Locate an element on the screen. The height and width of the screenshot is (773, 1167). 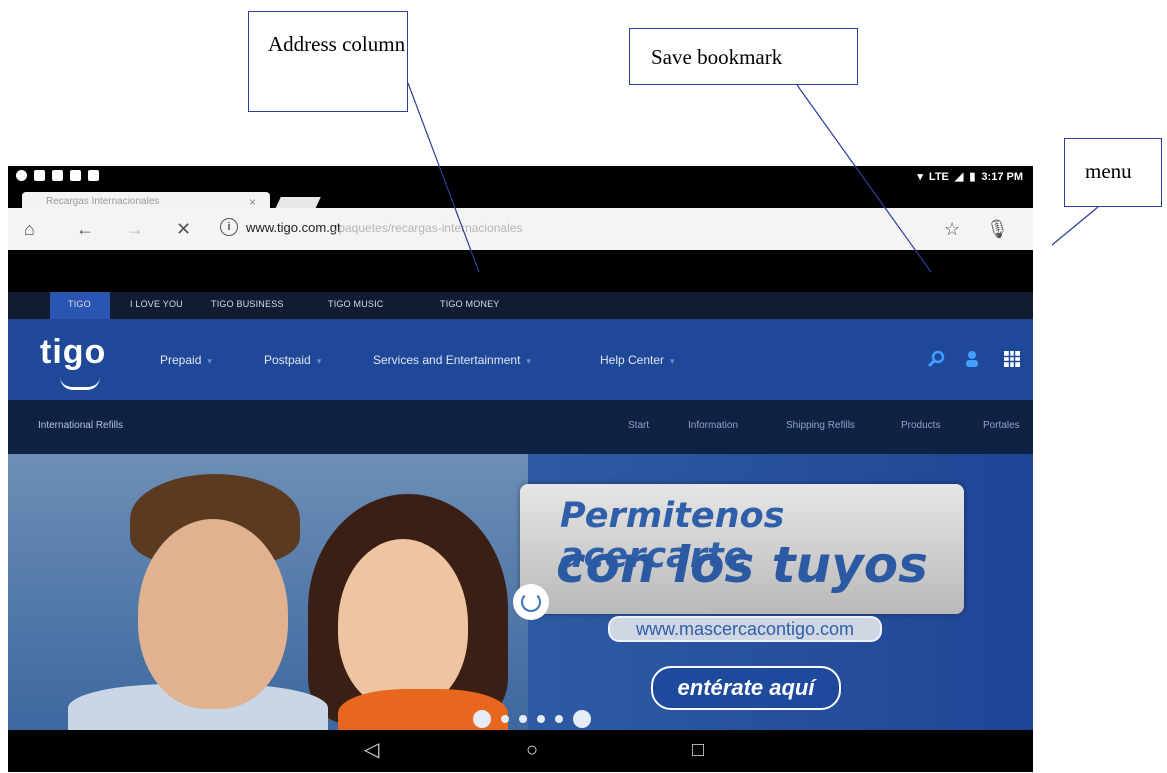
info-icon: i is located at coordinates (229, 227).